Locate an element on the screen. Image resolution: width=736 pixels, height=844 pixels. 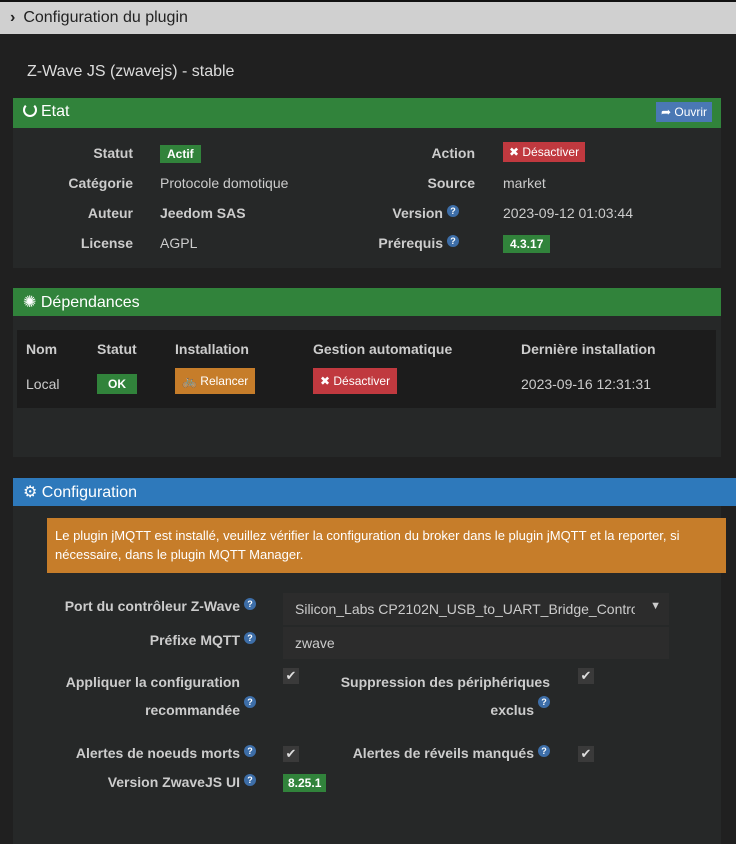
column-header: Nom is located at coordinates (42, 349).